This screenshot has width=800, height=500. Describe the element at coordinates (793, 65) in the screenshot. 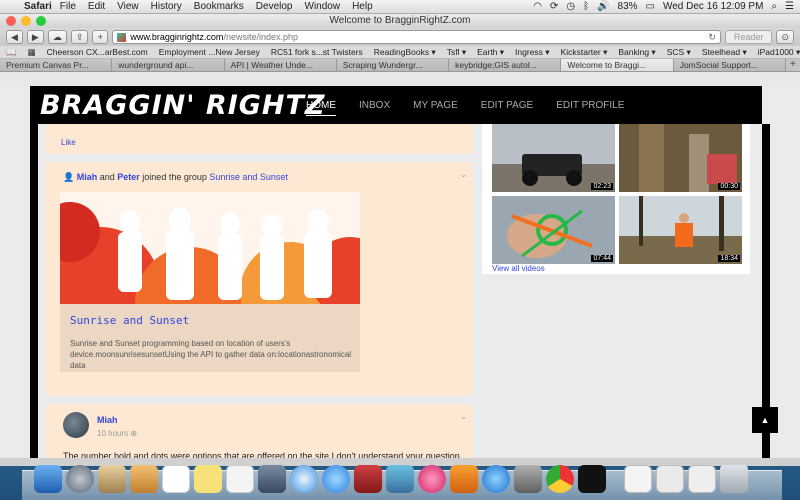

I see `new-tab-button: +` at that location.